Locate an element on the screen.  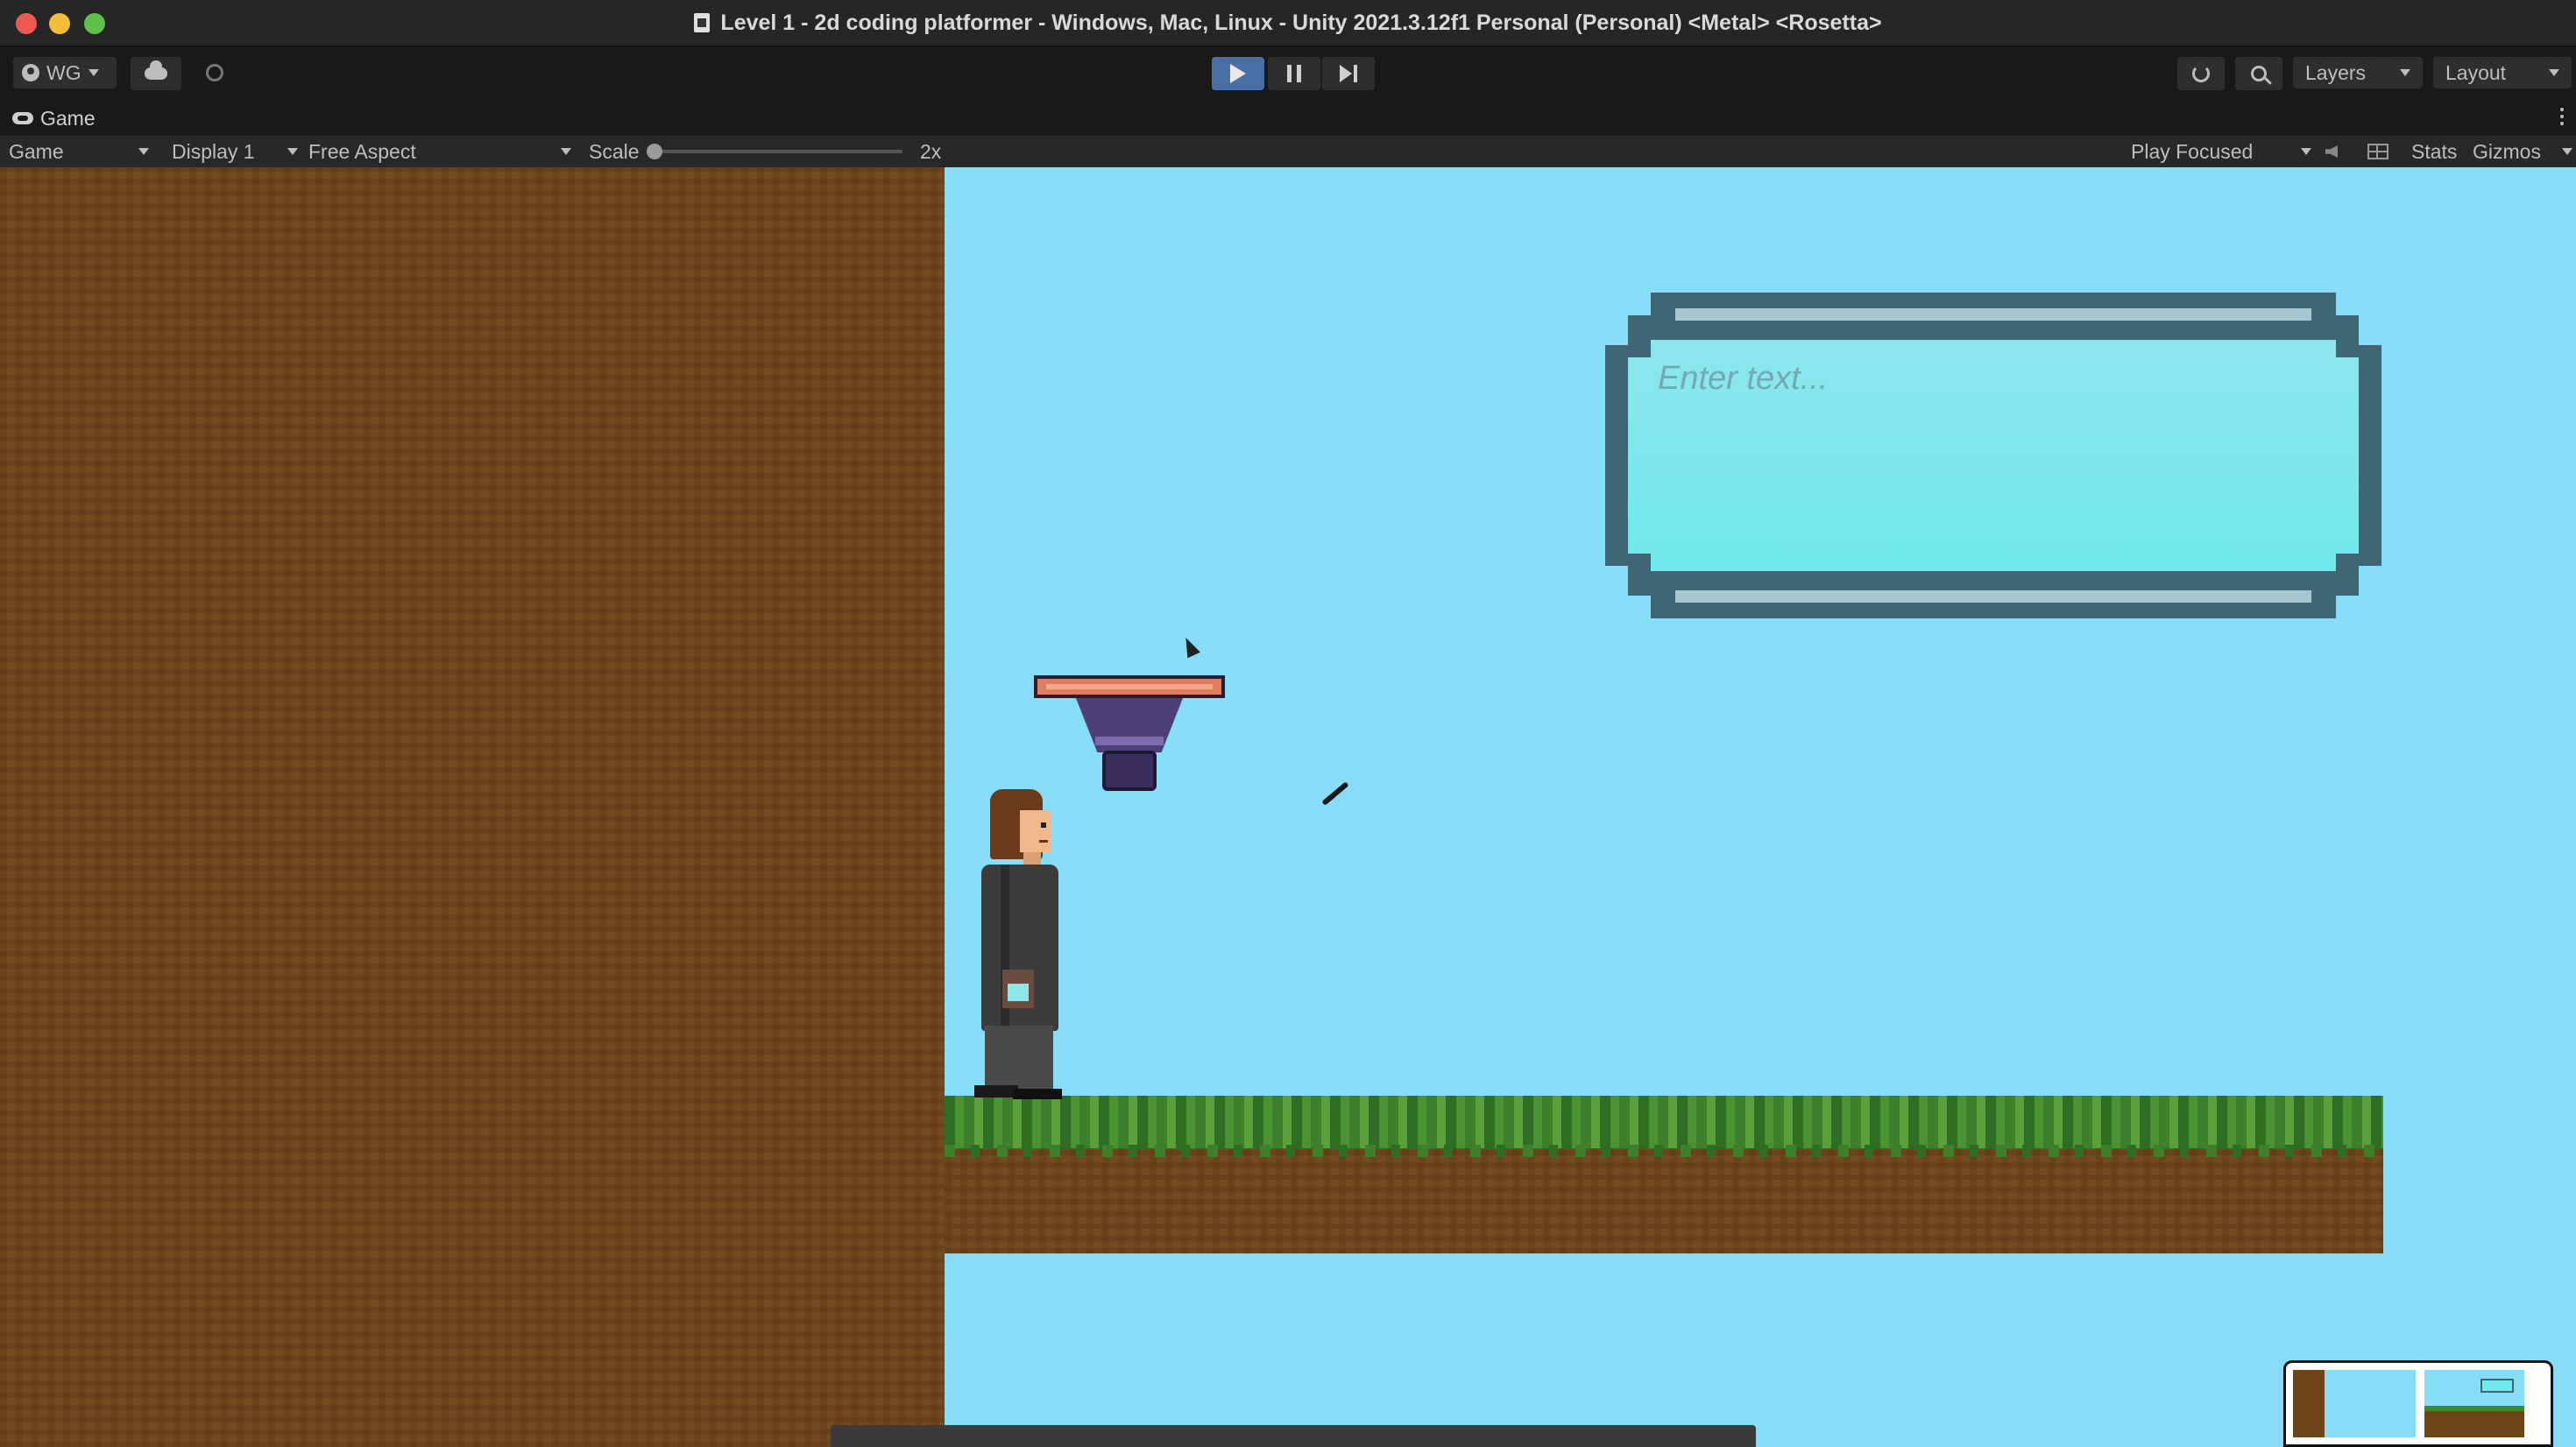
mouse-cursor-icon is located at coordinates (1189, 646).